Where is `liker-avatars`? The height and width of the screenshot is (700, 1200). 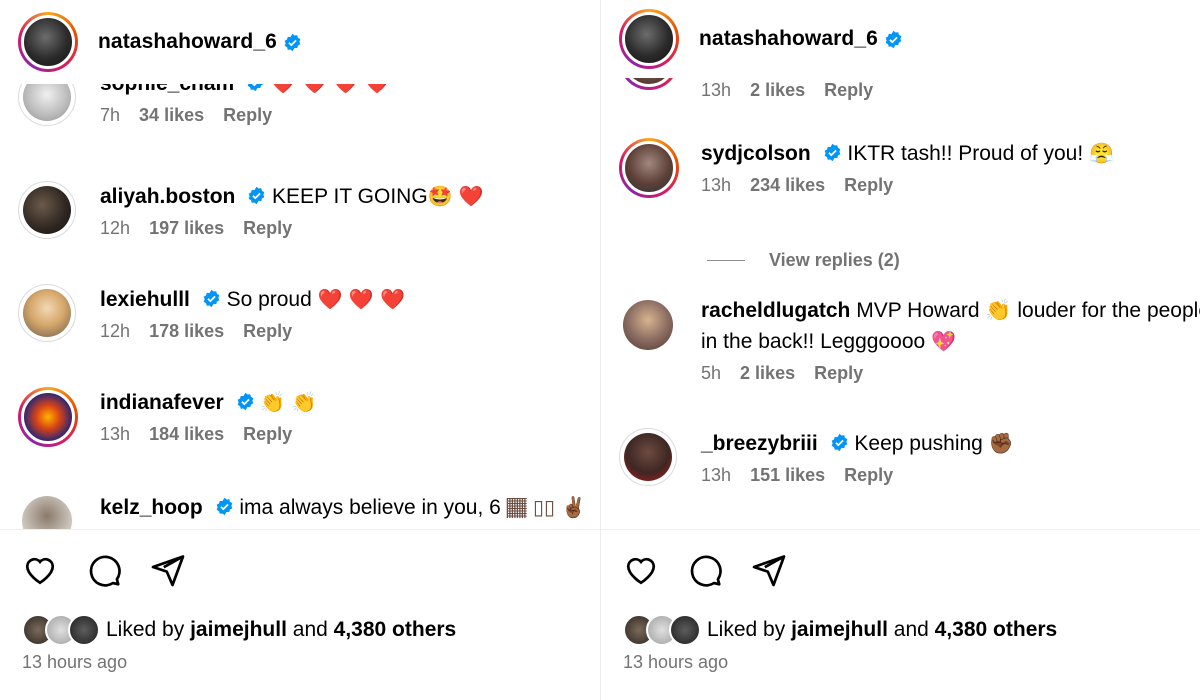 liker-avatars is located at coordinates (61, 630).